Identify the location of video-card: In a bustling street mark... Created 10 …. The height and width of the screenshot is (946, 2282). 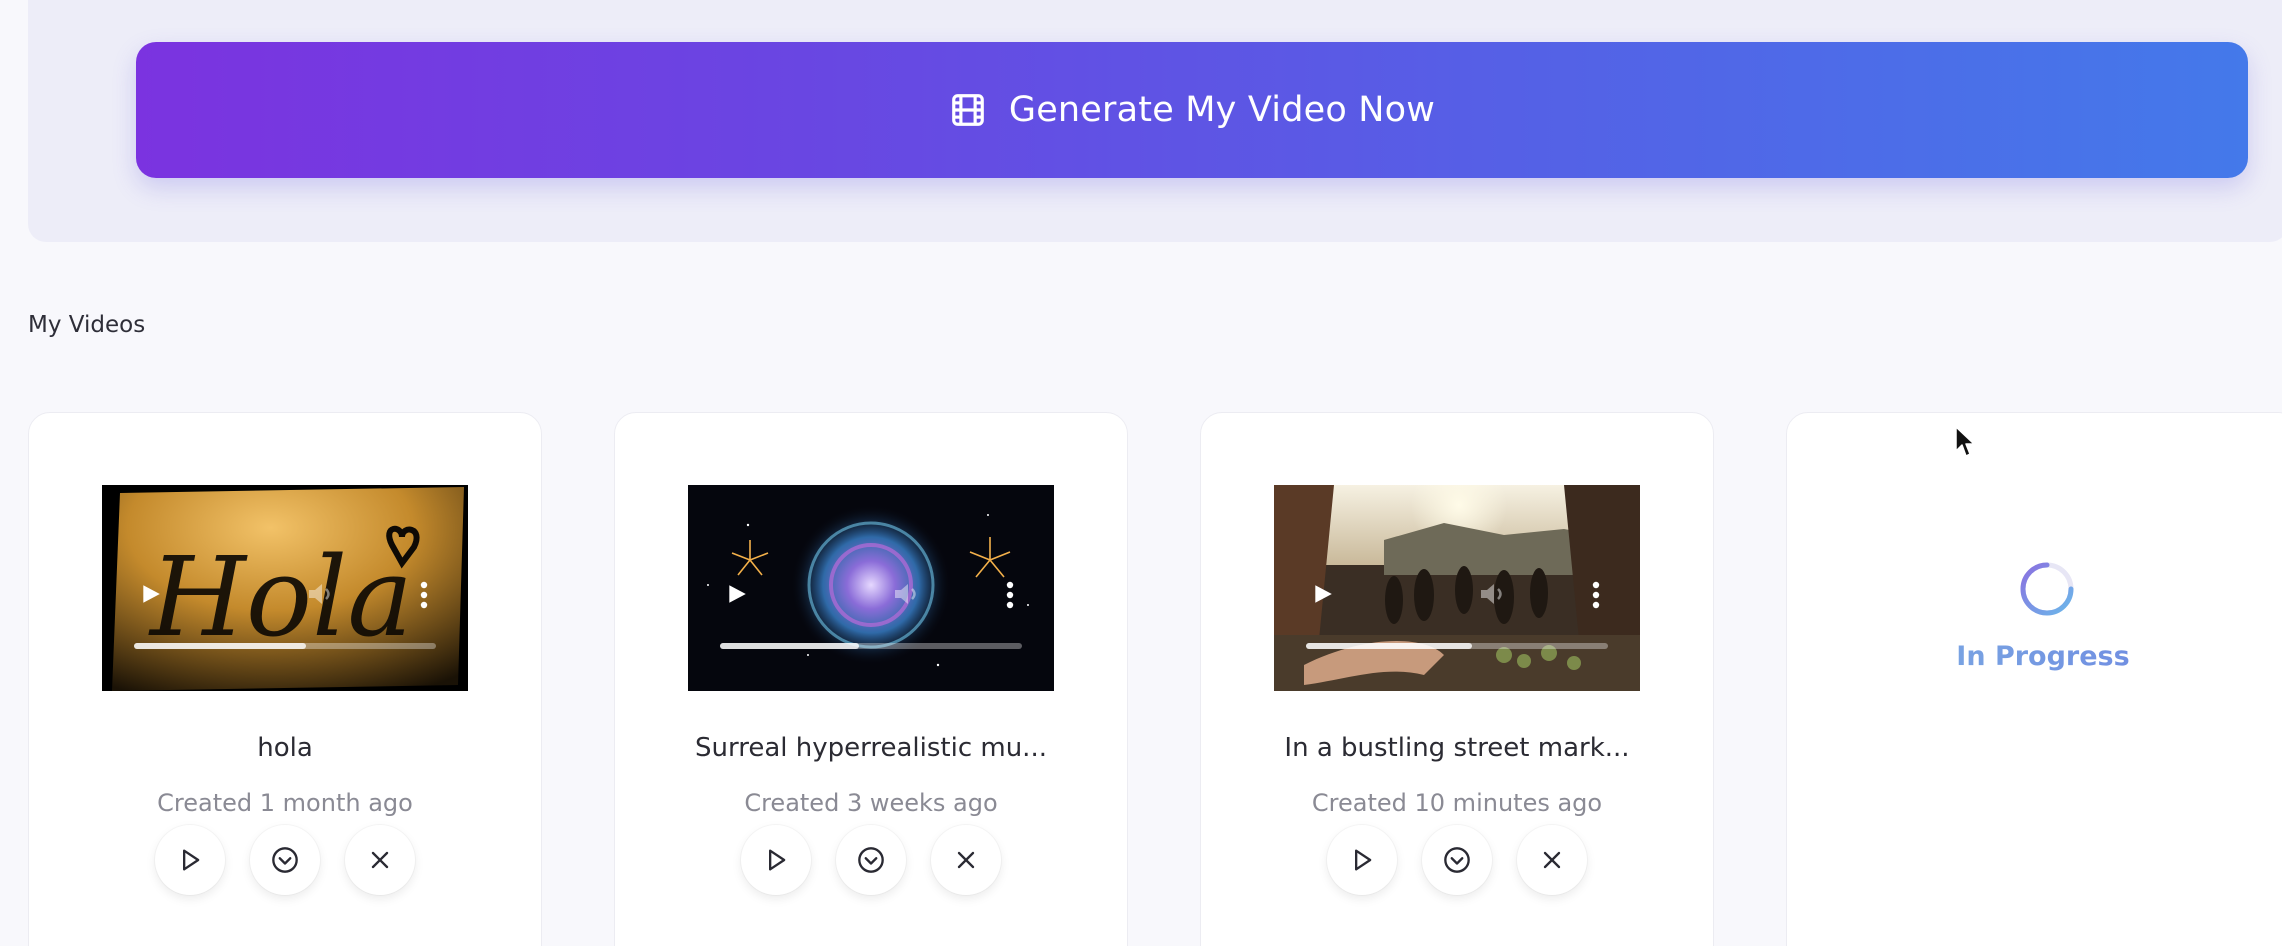
(1457, 679).